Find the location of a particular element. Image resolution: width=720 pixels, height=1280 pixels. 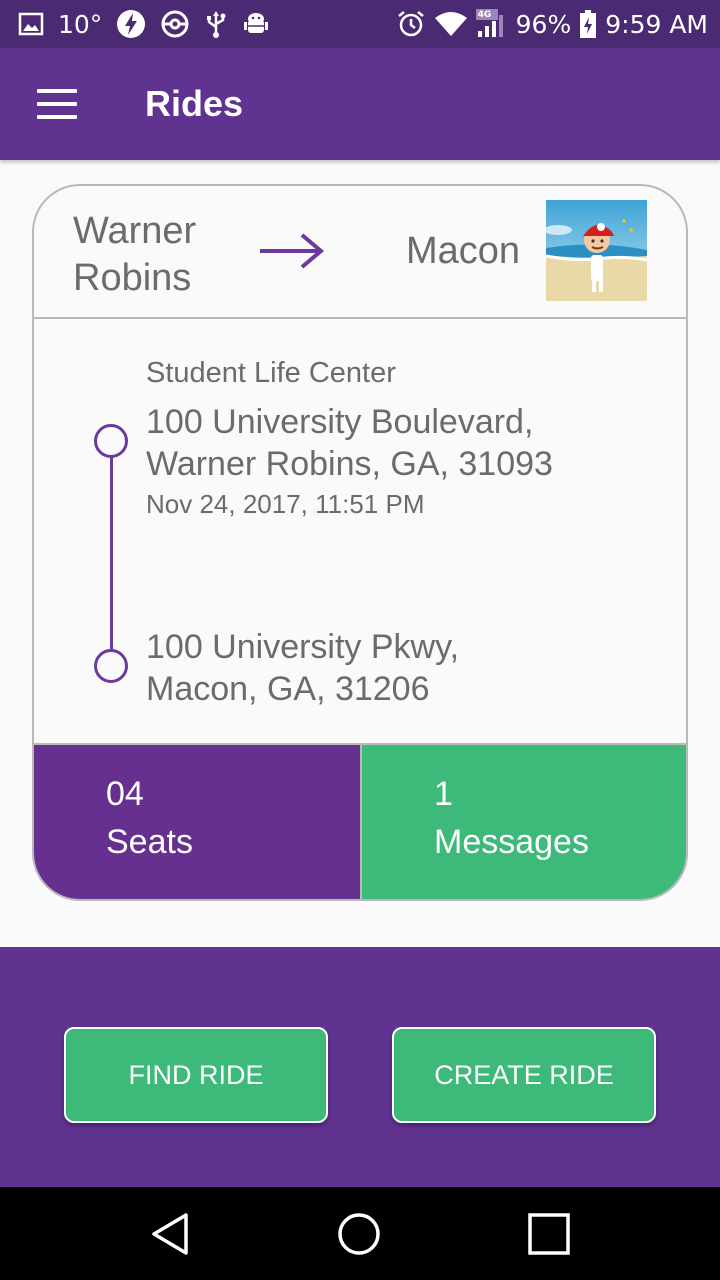

seats-label: Seats is located at coordinates (149, 842).